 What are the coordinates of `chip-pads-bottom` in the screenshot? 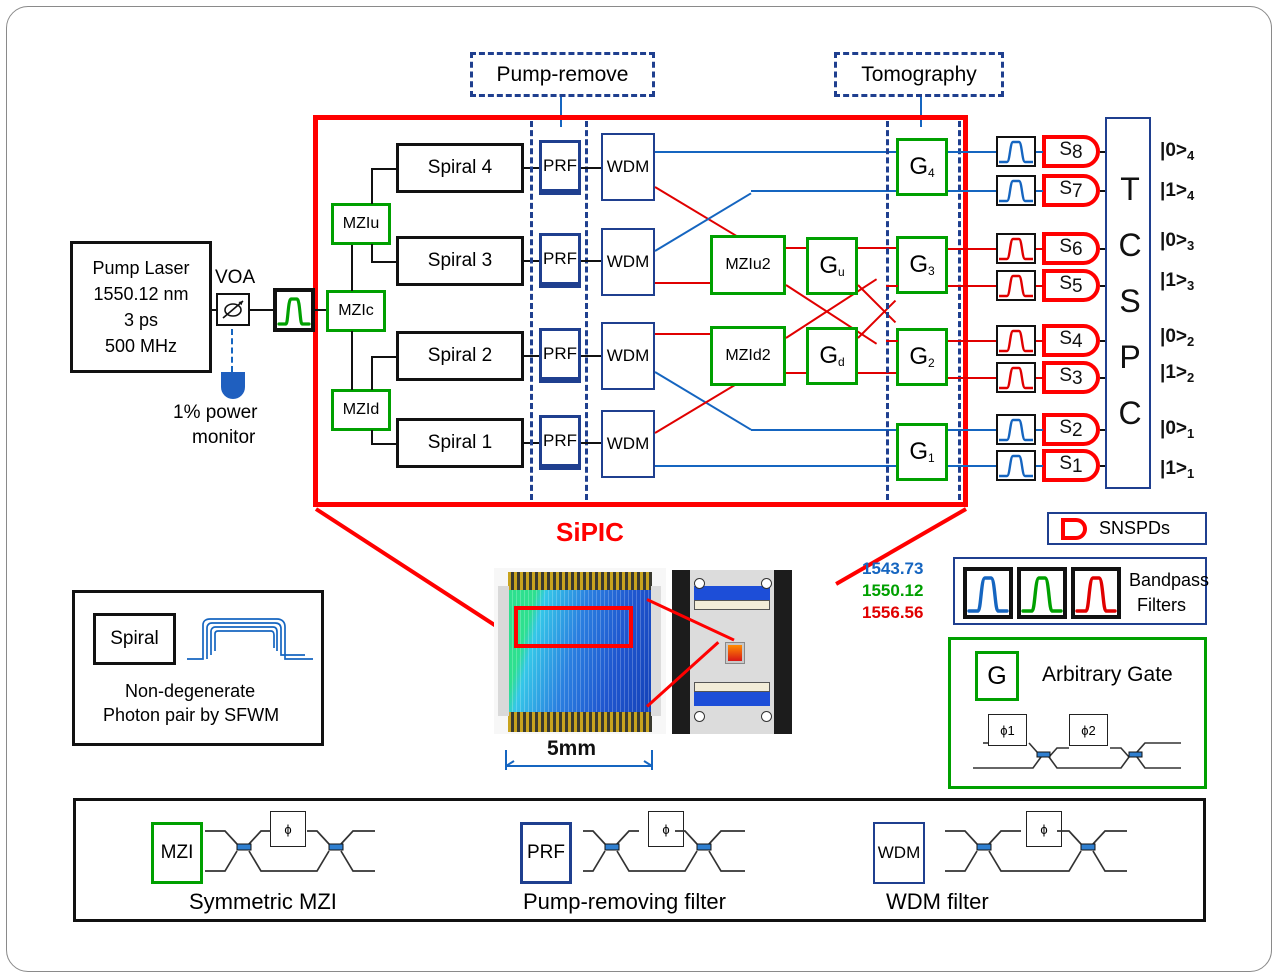 It's located at (580, 722).